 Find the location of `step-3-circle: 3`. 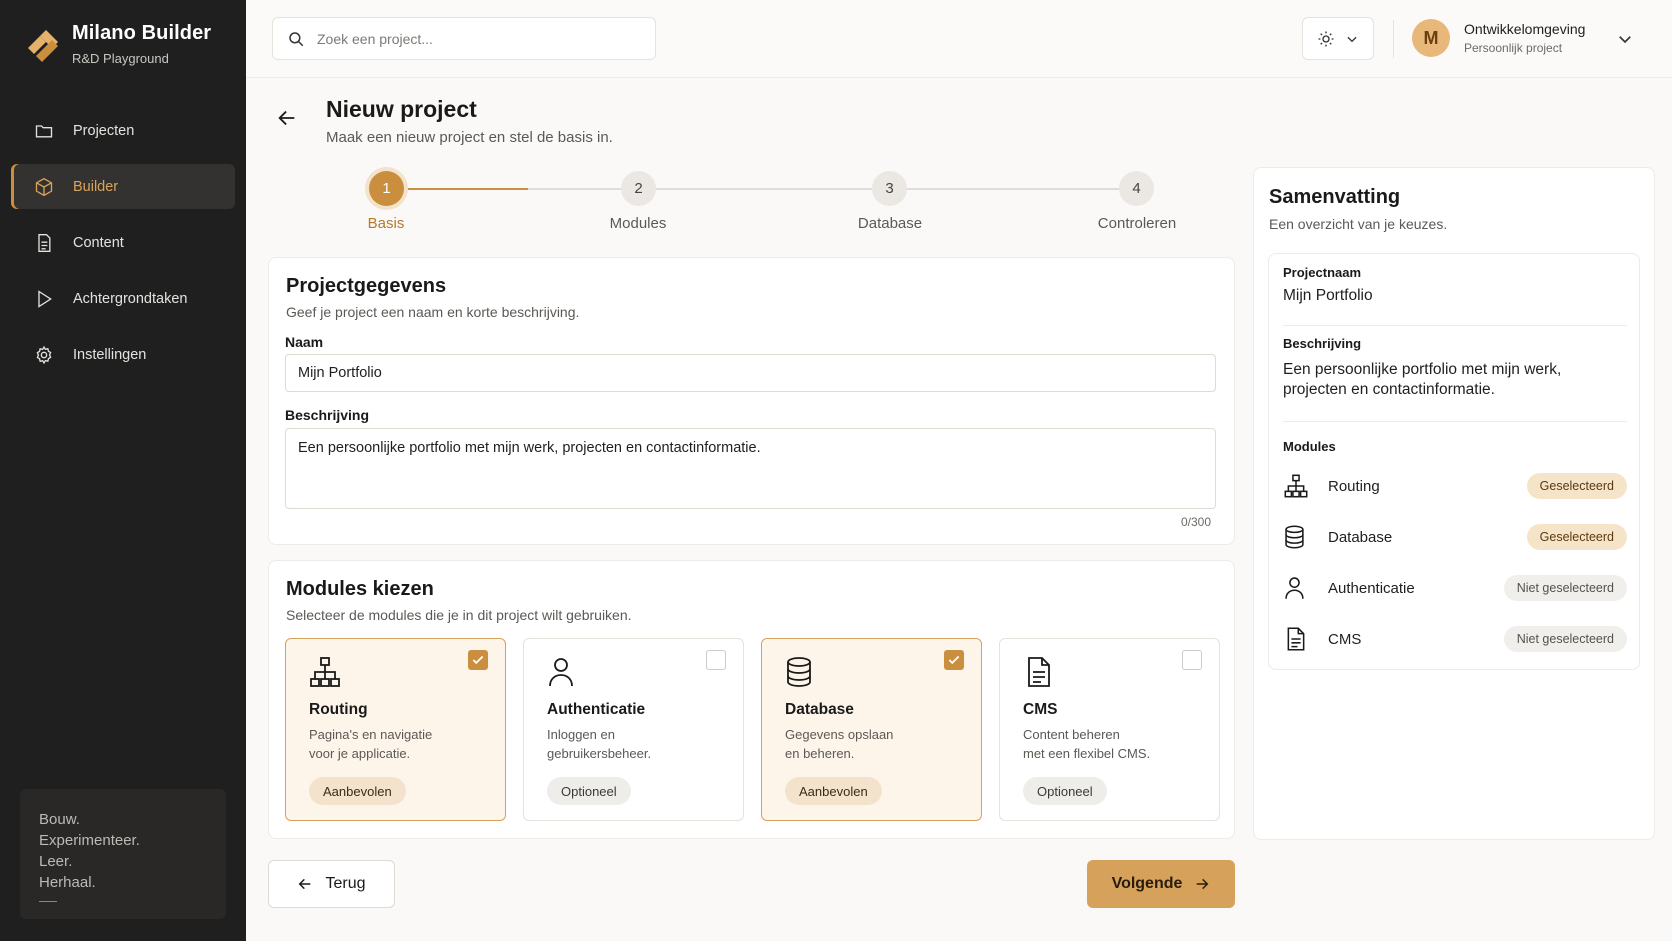

step-3-circle: 3 is located at coordinates (889, 188).